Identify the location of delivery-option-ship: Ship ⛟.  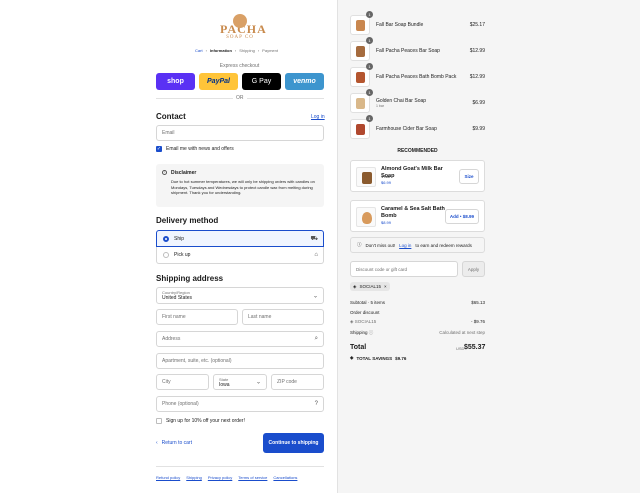
(240, 238).